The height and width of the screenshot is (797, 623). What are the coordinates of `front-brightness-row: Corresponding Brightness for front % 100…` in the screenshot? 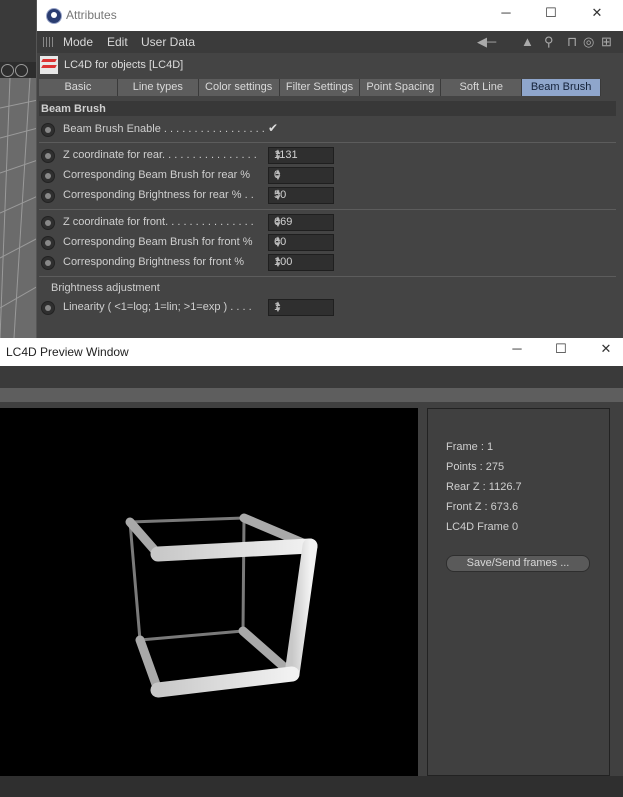 It's located at (330, 263).